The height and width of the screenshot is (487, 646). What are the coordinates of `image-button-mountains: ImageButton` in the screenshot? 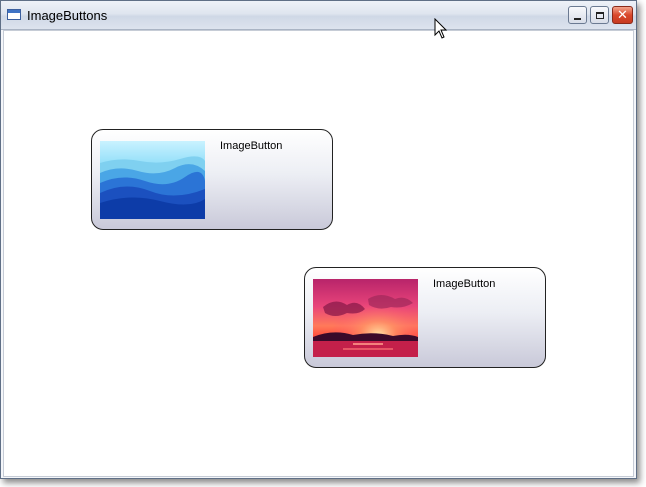 It's located at (212, 179).